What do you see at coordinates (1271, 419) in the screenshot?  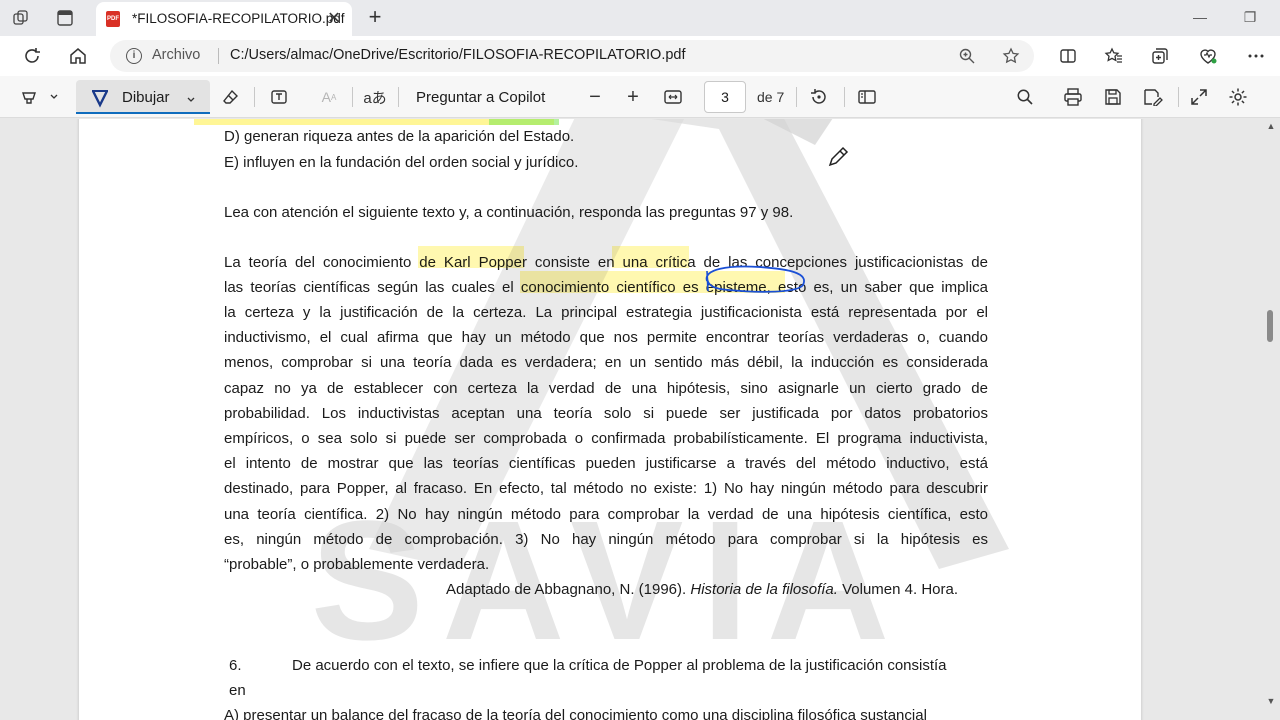 I see `scrollbar` at bounding box center [1271, 419].